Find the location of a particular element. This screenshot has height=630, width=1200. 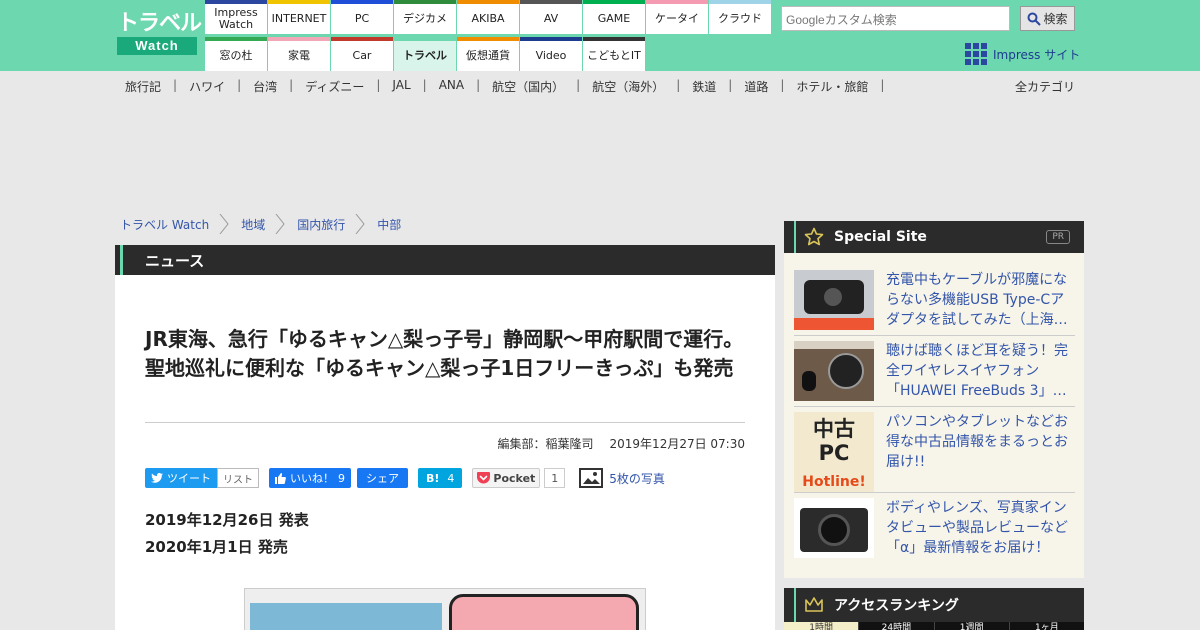

nav-top-item: PC is located at coordinates (362, 17).